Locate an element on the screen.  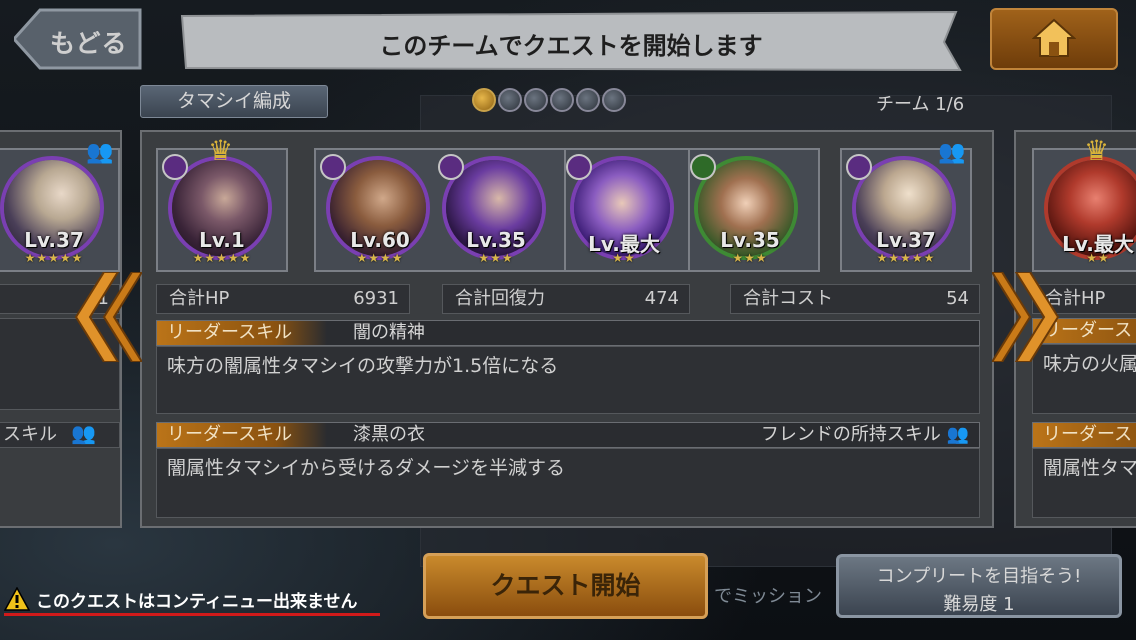
member-slot-preview-right: ♛ Lv.最大 ★★ is located at coordinates (1084, 203).